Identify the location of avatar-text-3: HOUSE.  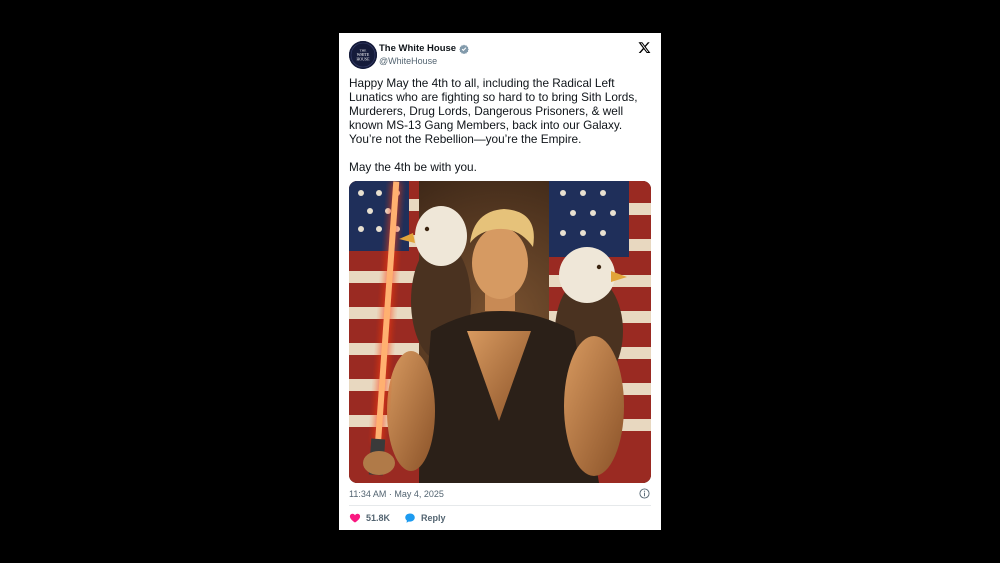
(364, 59).